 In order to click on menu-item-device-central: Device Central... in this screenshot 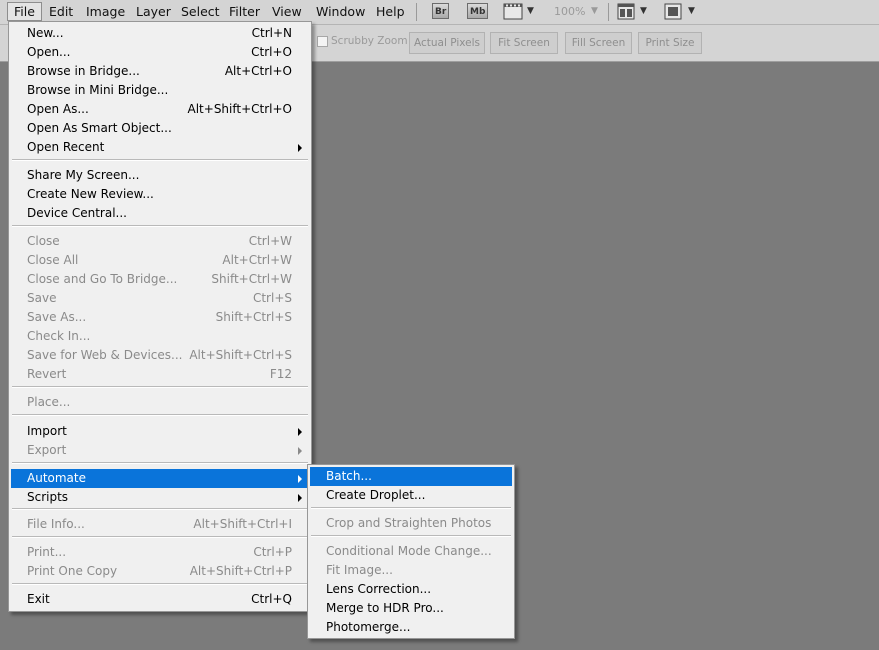, I will do `click(160, 213)`.